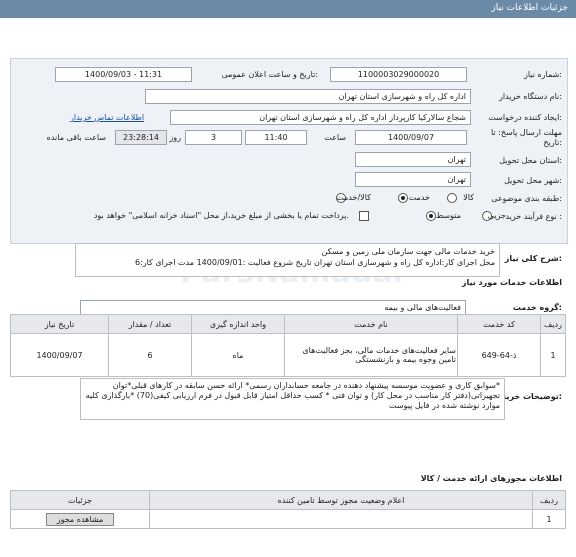 The width and height of the screenshot is (576, 557). I want to click on lic-cell-status, so click(341, 519).